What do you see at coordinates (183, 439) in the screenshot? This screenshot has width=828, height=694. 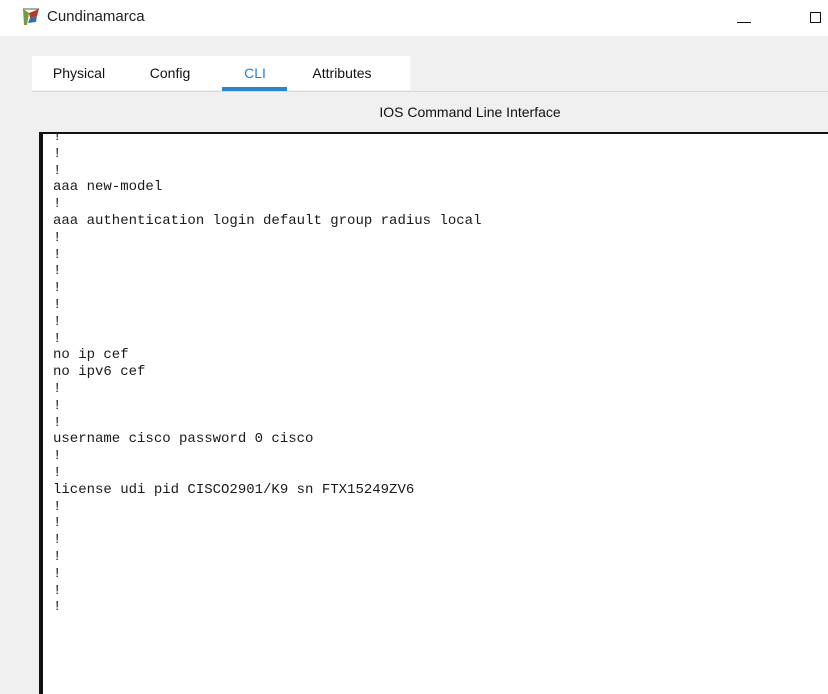 I see `terminal-line: username cisco password 0 cisco` at bounding box center [183, 439].